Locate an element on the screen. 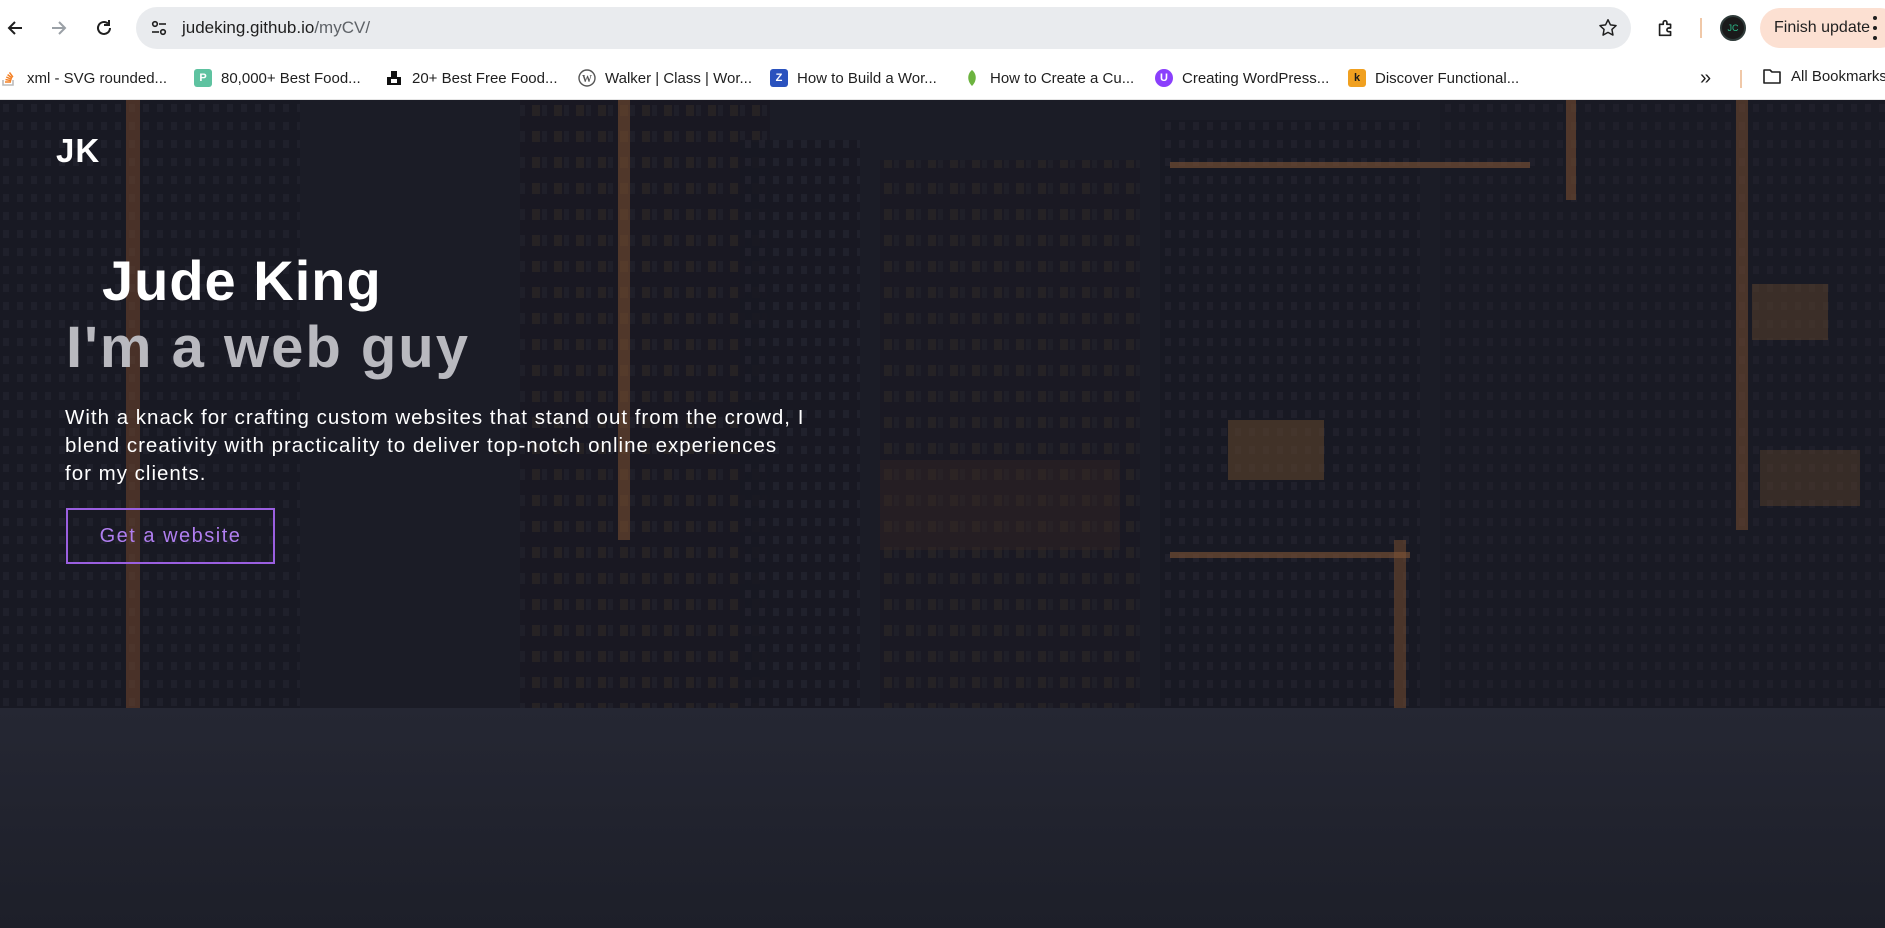 The height and width of the screenshot is (928, 1885). forward-button is located at coordinates (58, 28).